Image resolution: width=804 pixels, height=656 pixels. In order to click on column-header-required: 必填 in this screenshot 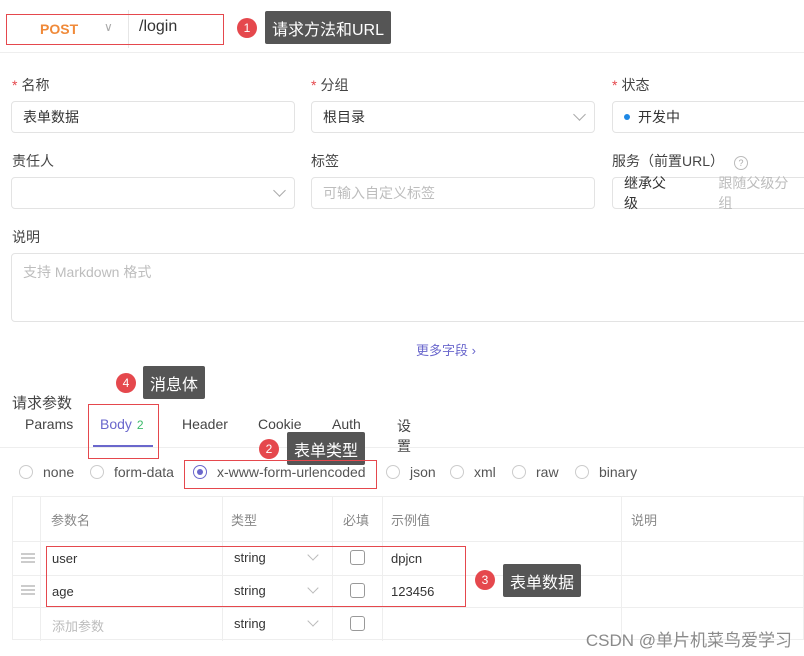, I will do `click(356, 520)`.